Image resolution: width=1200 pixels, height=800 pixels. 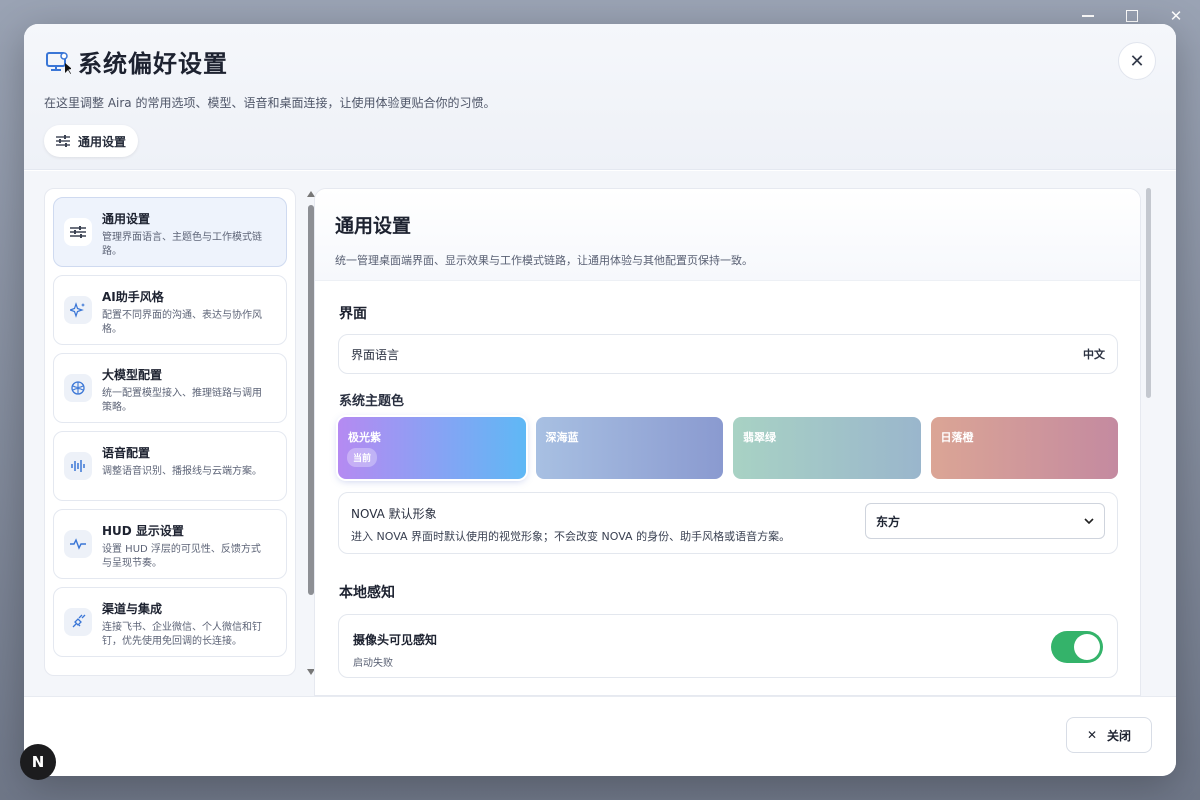 What do you see at coordinates (1094, 354) in the screenshot?
I see `language-value: 中文` at bounding box center [1094, 354].